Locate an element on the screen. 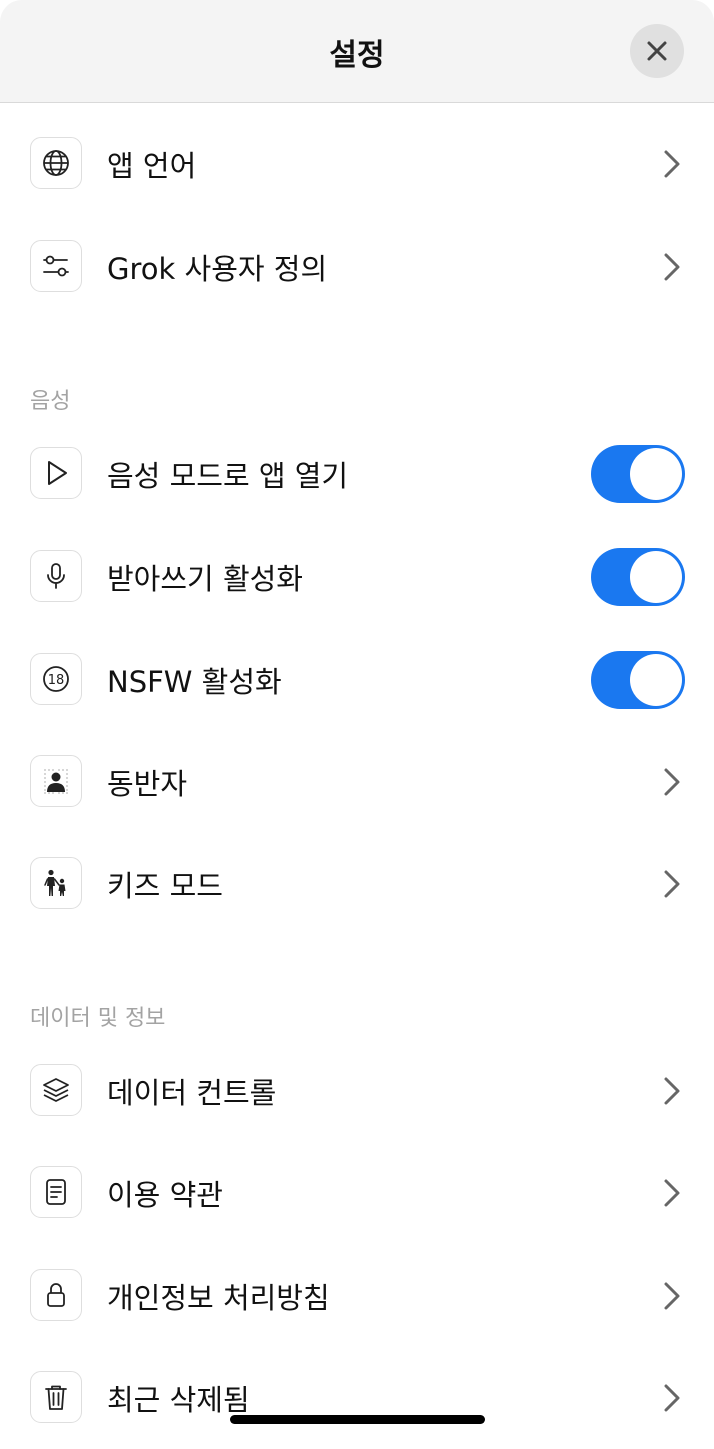  age-18-icon: 18 is located at coordinates (56, 679).